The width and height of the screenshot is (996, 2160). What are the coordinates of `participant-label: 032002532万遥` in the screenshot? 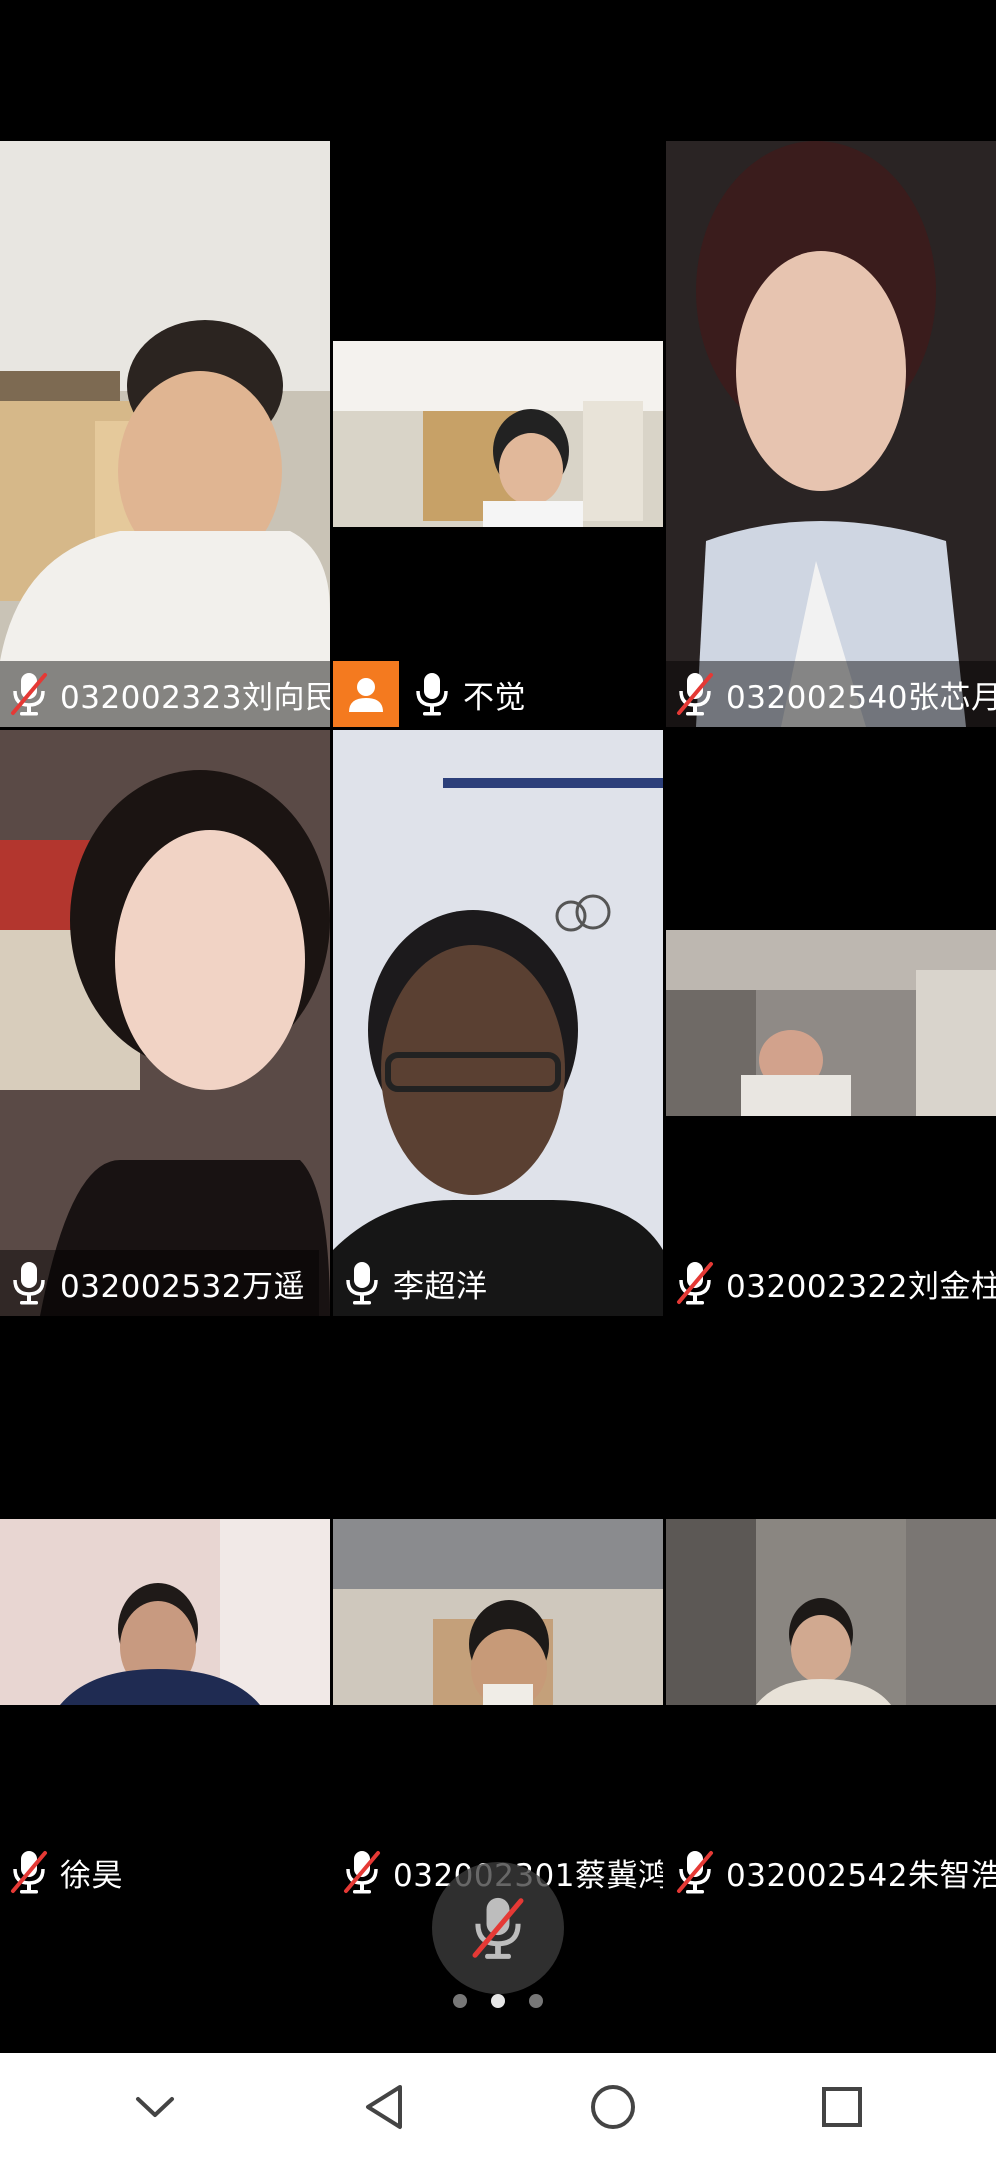 It's located at (160, 1283).